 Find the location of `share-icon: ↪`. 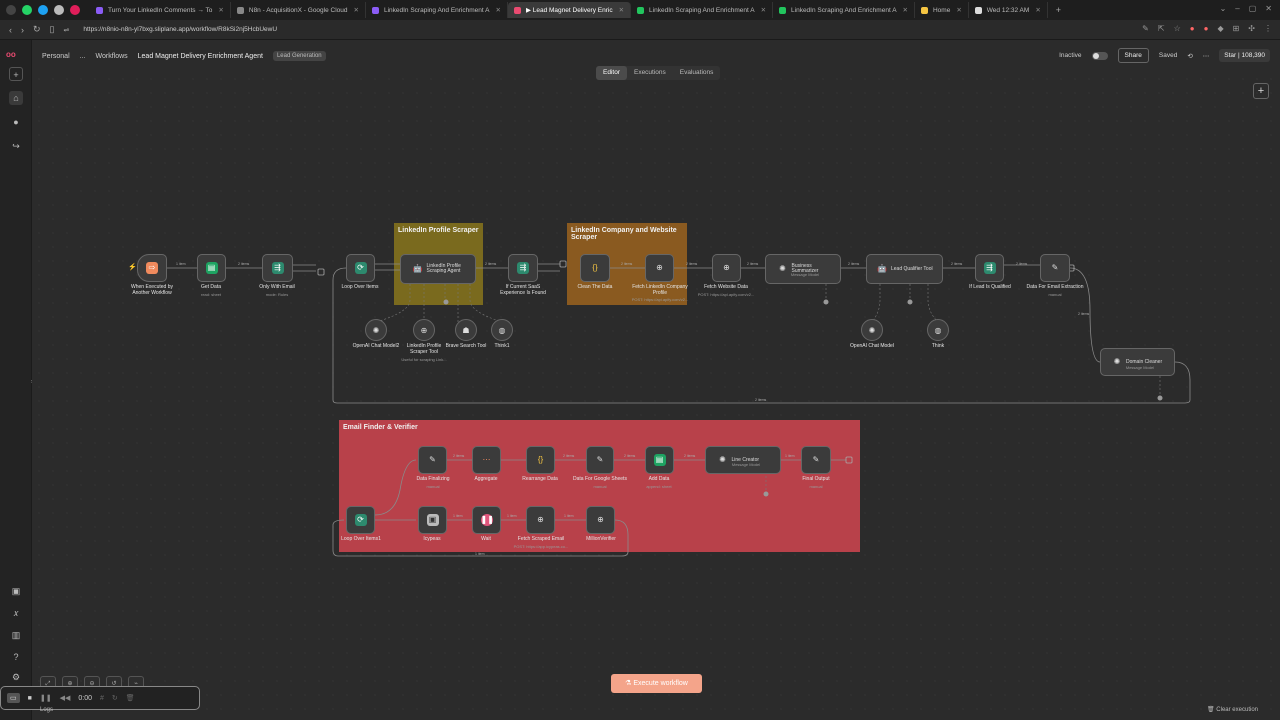

share-icon: ↪ is located at coordinates (16, 146).